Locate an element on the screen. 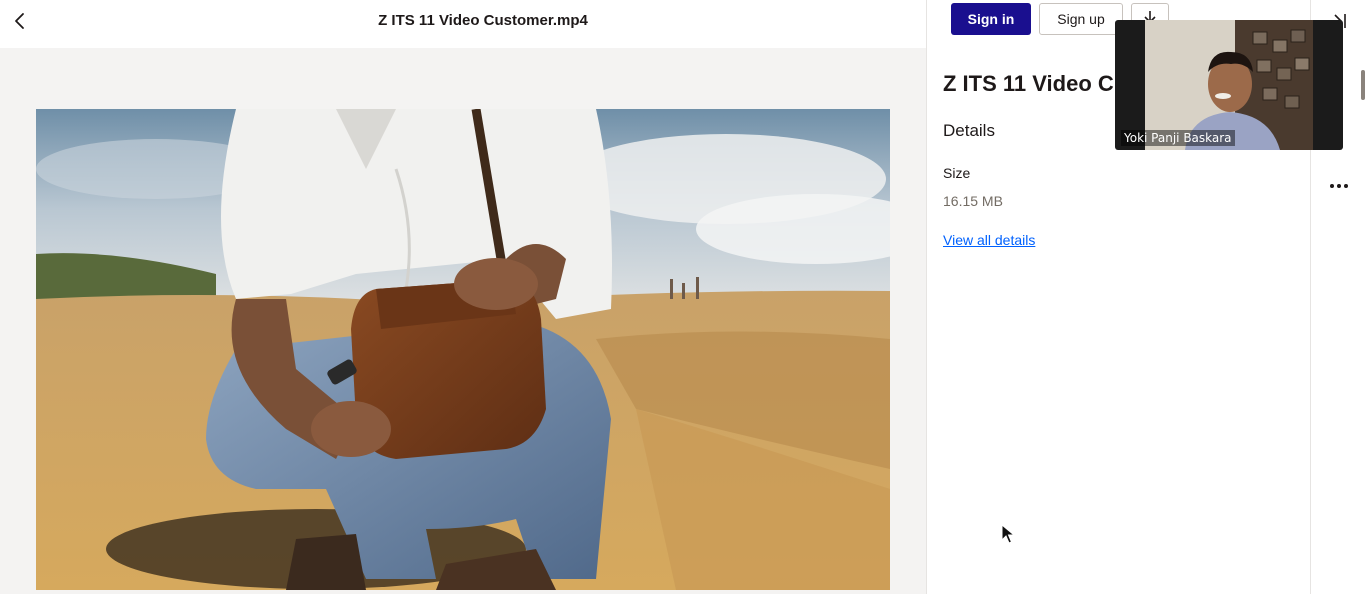 The image size is (1366, 594). more-options-button is located at coordinates (1339, 186).